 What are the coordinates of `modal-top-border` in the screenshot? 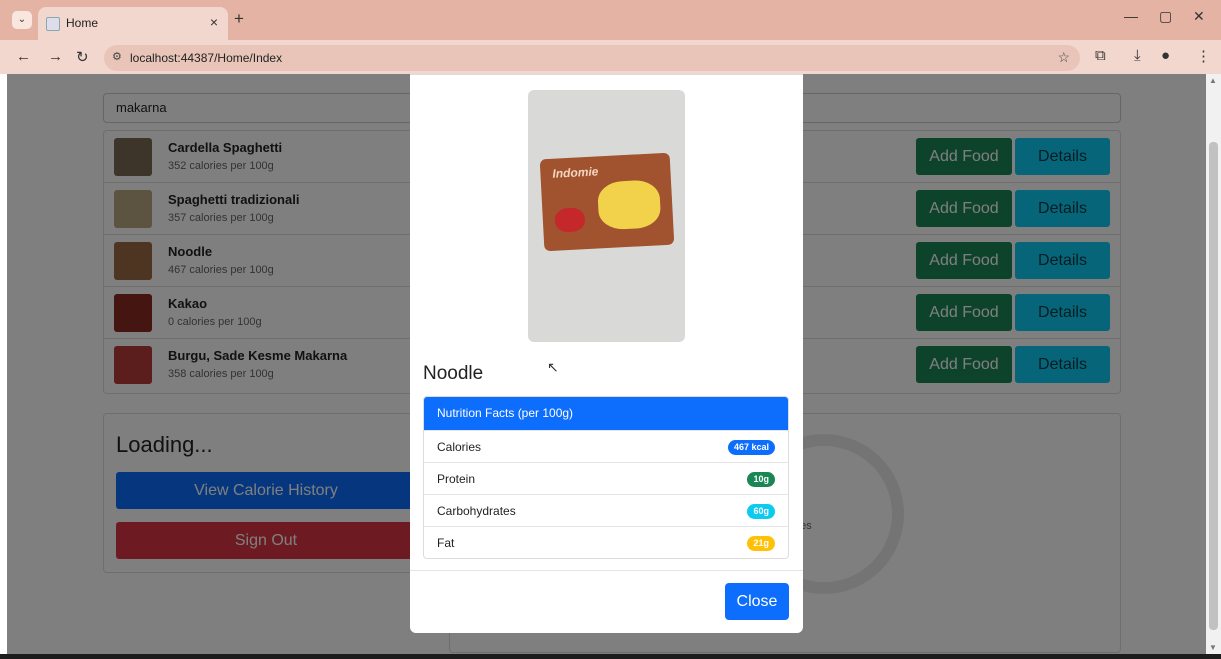 It's located at (606, 74).